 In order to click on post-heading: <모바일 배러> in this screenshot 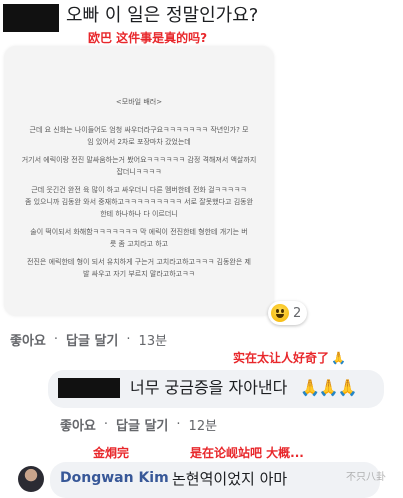, I will do `click(139, 102)`.